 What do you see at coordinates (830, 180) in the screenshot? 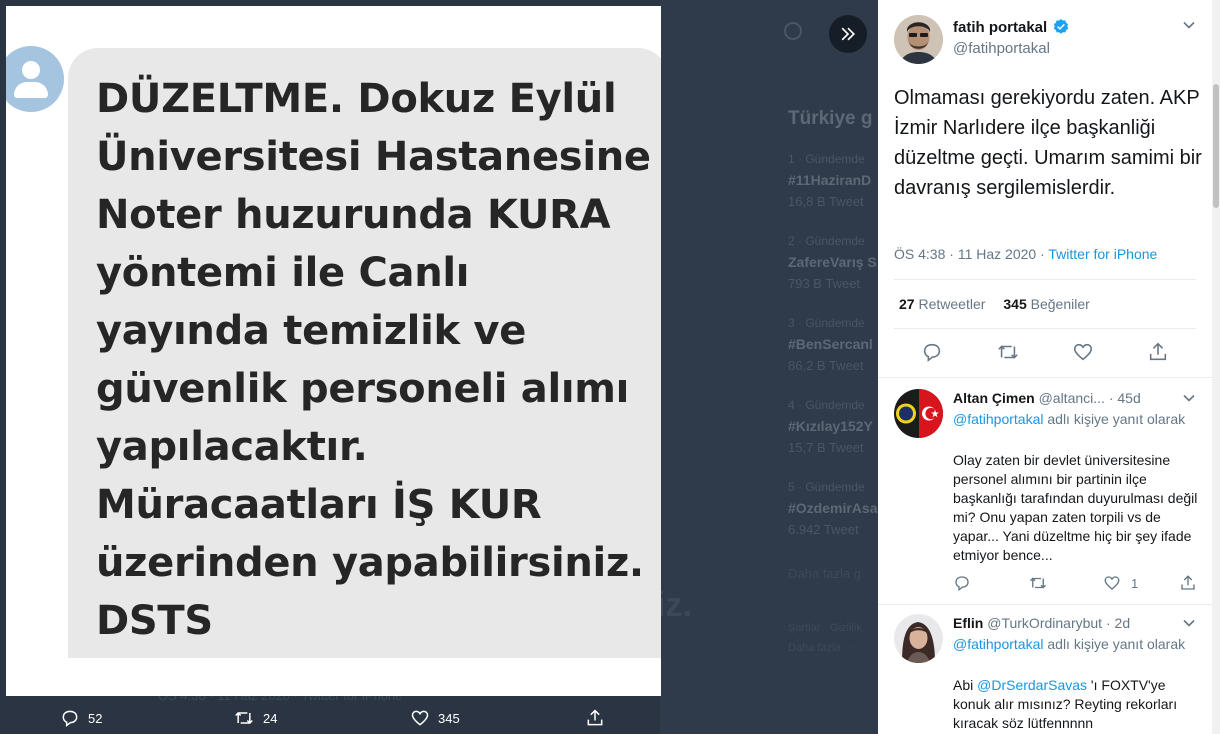
I see `background-trend-item: 1 · Gündemde #11HaziranD 16,8 B Tweet` at bounding box center [830, 180].